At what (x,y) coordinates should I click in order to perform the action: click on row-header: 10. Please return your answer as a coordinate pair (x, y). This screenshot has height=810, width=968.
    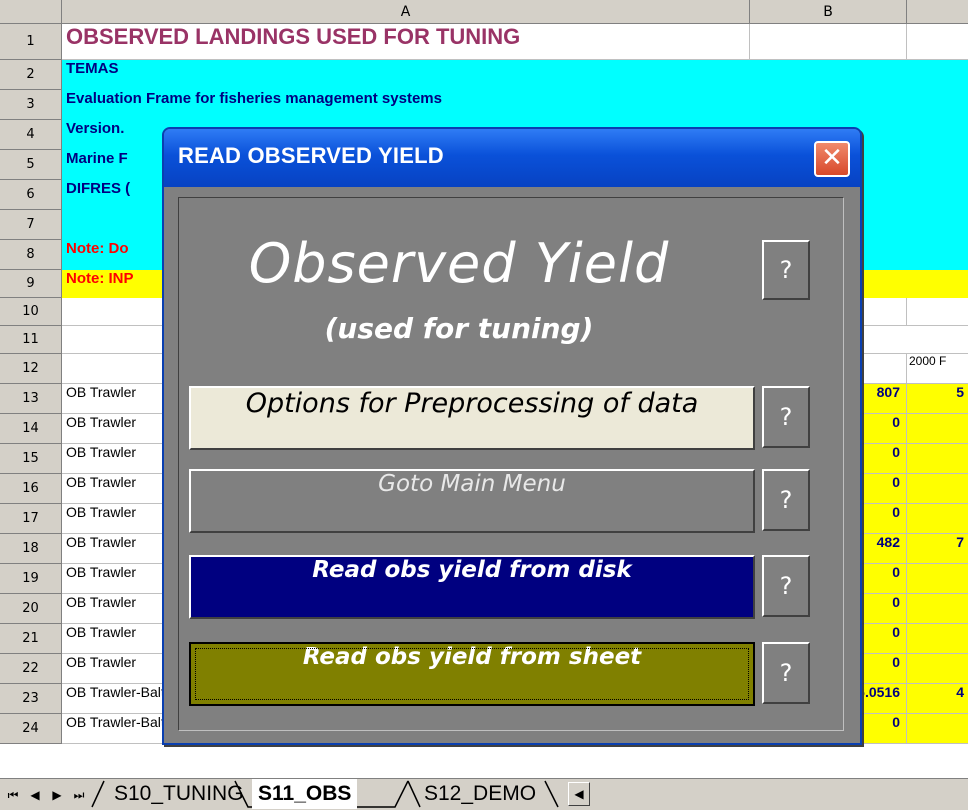
    Looking at the image, I should click on (31, 312).